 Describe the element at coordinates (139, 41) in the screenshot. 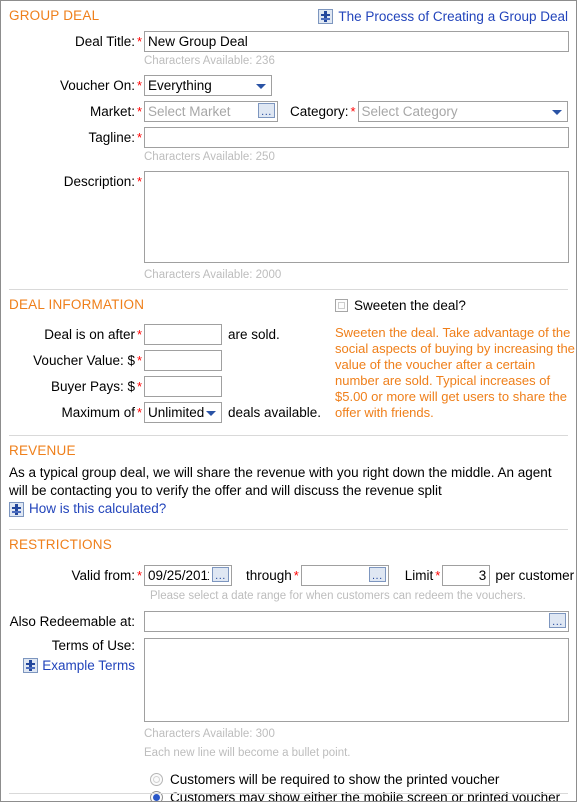

I see `deal-title-required-star: *` at that location.